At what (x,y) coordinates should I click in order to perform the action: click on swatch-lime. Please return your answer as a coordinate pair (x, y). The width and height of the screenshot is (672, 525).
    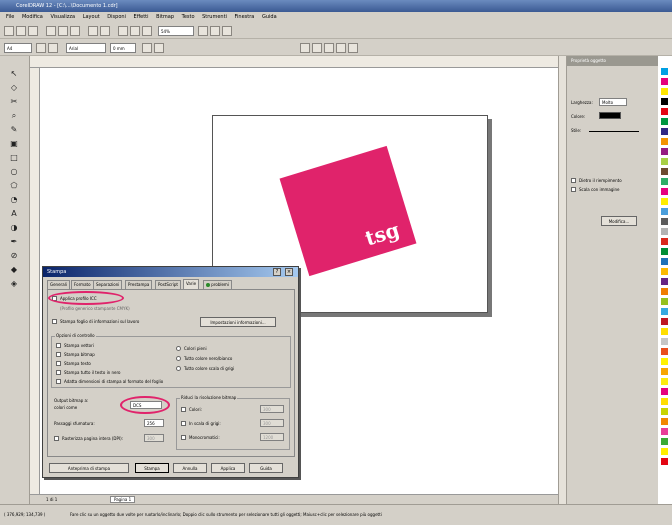
    Looking at the image, I should click on (664, 161).